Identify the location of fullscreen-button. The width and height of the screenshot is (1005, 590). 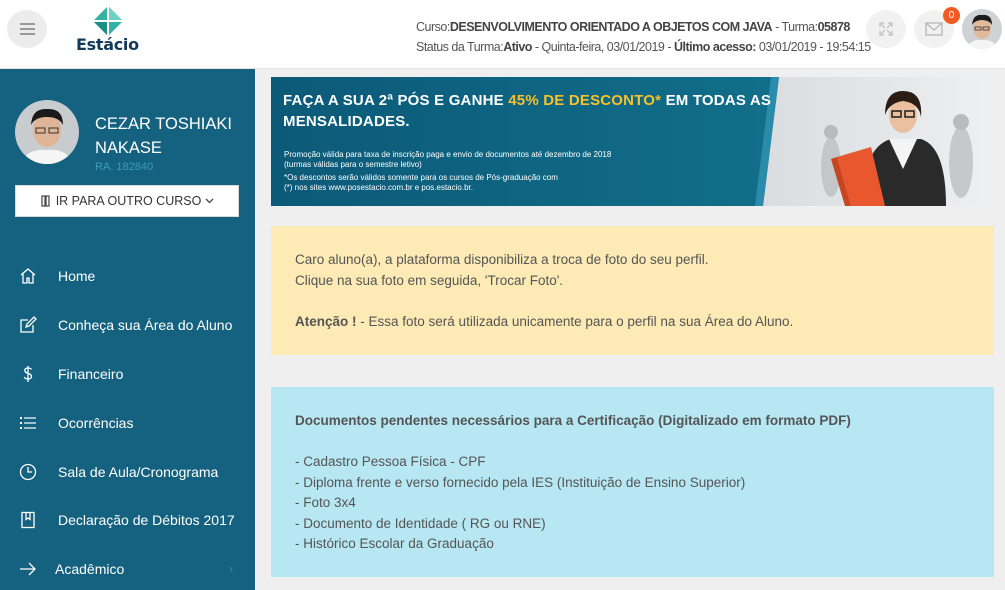
(886, 29).